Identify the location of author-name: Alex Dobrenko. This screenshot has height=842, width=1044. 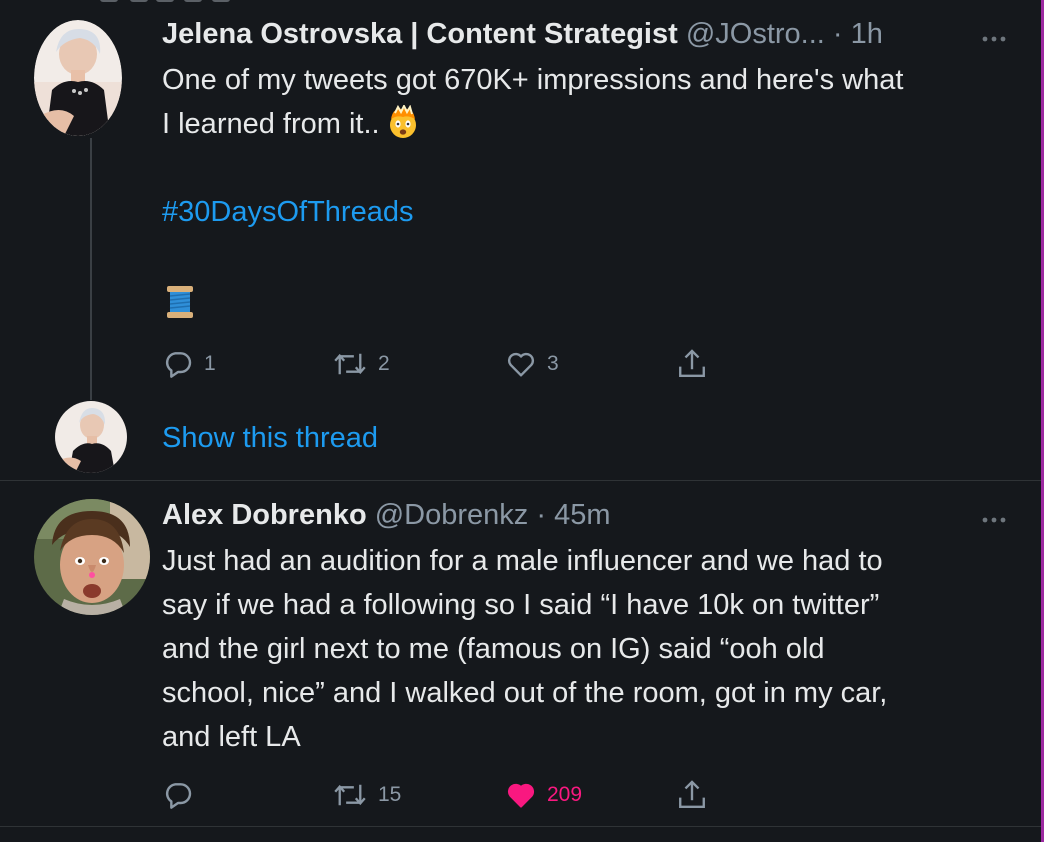
(264, 515).